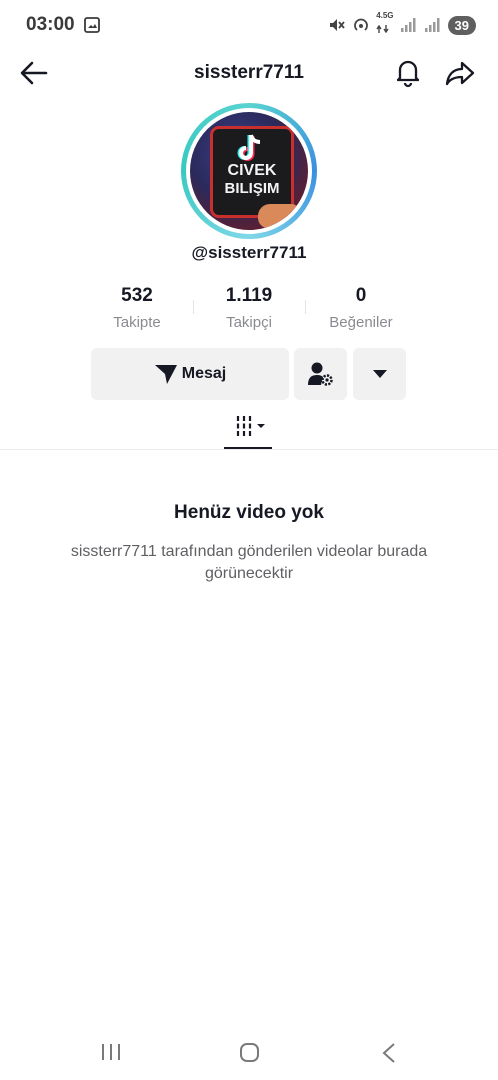  Describe the element at coordinates (249, 449) in the screenshot. I see `tab-divider` at that location.